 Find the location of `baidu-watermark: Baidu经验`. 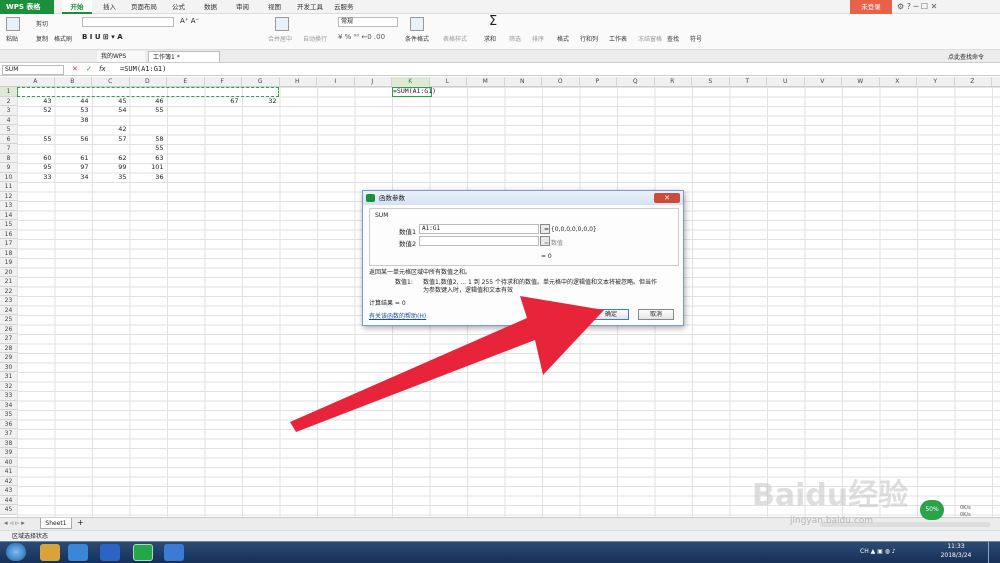

baidu-watermark: Baidu经验 is located at coordinates (830, 495).